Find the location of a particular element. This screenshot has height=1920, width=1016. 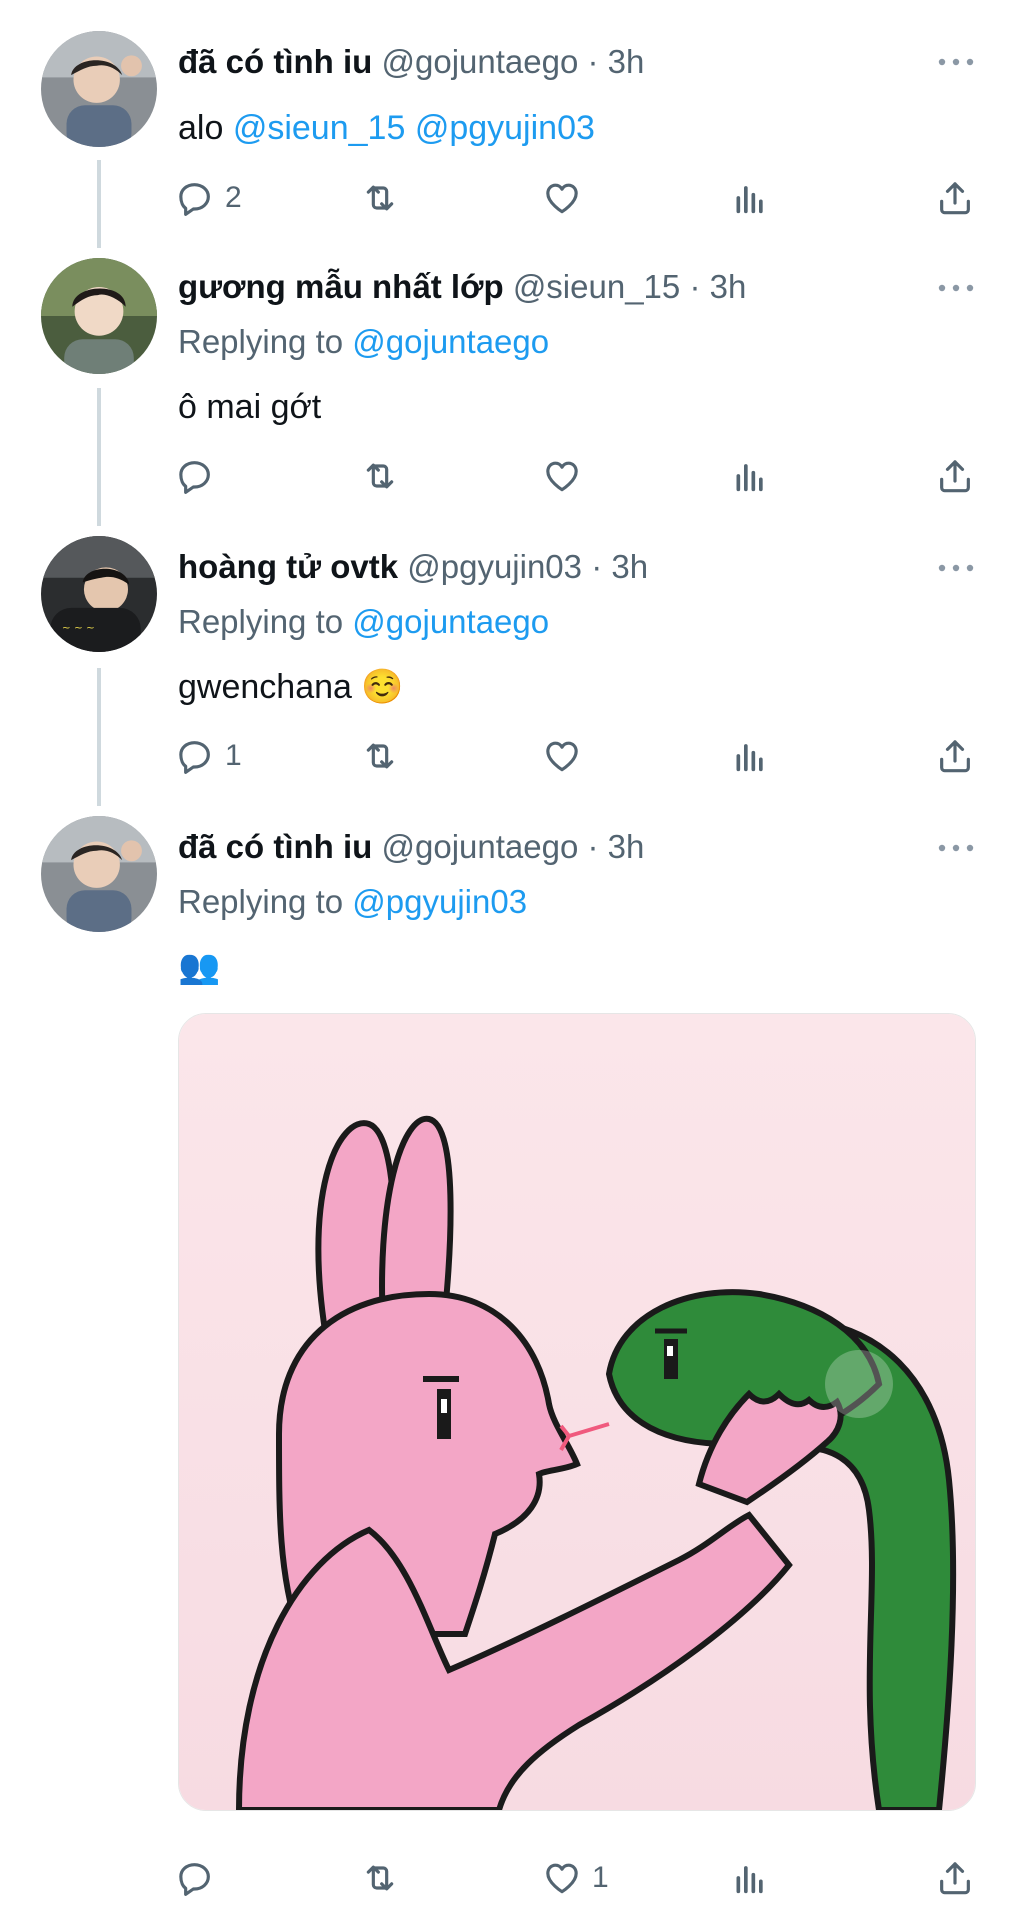

tweet-header: hoàng tử ovtk @pgyujin03 · 3h is located at coordinates (413, 567).